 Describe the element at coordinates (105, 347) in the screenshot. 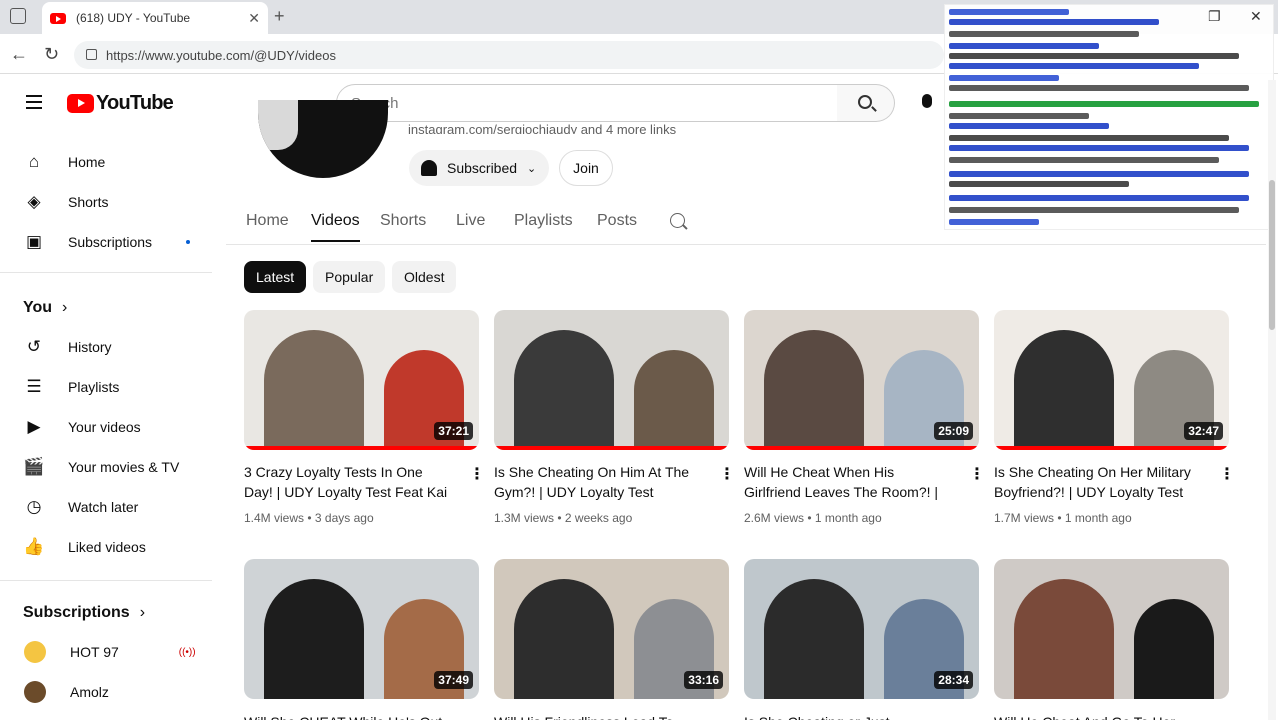

I see `sidebar-item-history: ↺ History` at that location.